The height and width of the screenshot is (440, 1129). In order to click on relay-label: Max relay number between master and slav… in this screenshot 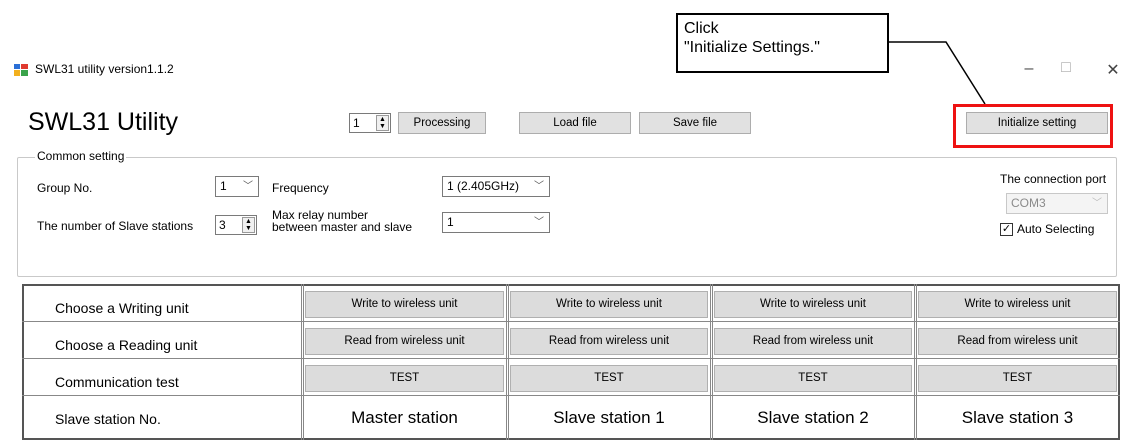, I will do `click(342, 221)`.